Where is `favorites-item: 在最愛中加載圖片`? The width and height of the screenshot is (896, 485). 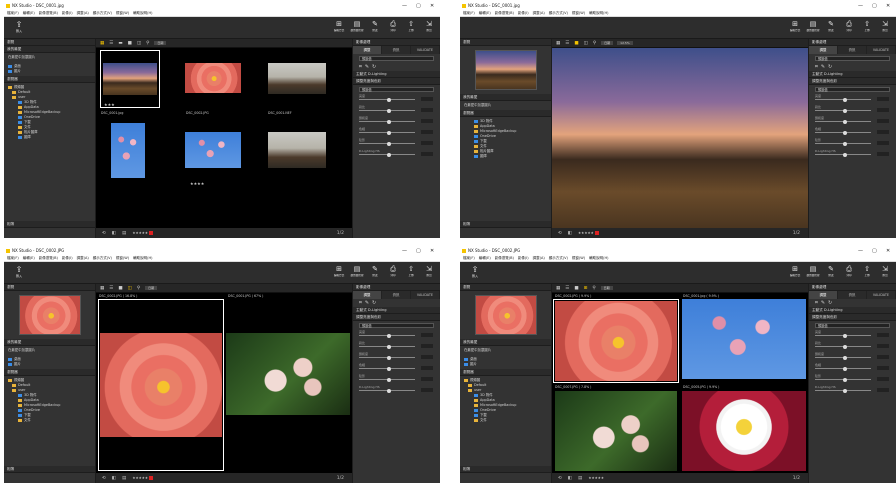
favorites-item: 在最愛中加載圖片 is located at coordinates (505, 350).